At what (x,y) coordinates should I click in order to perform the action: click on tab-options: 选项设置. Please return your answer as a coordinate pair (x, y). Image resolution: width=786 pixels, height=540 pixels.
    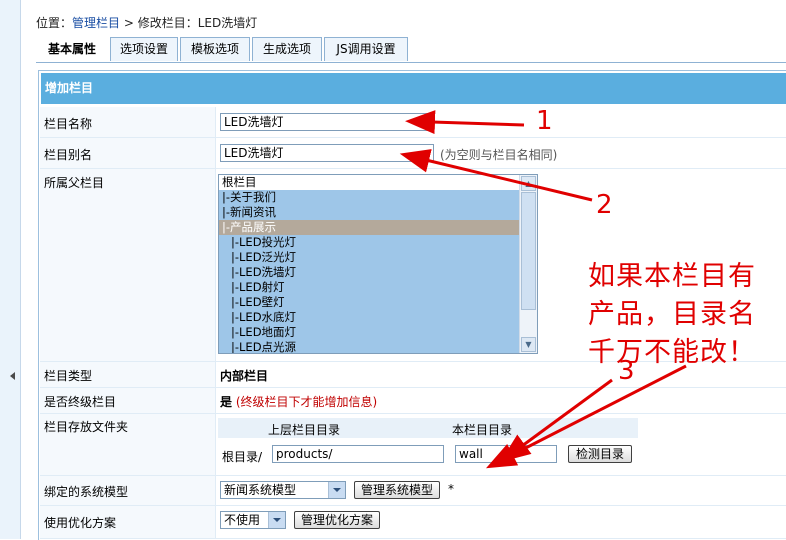
    Looking at the image, I should click on (144, 49).